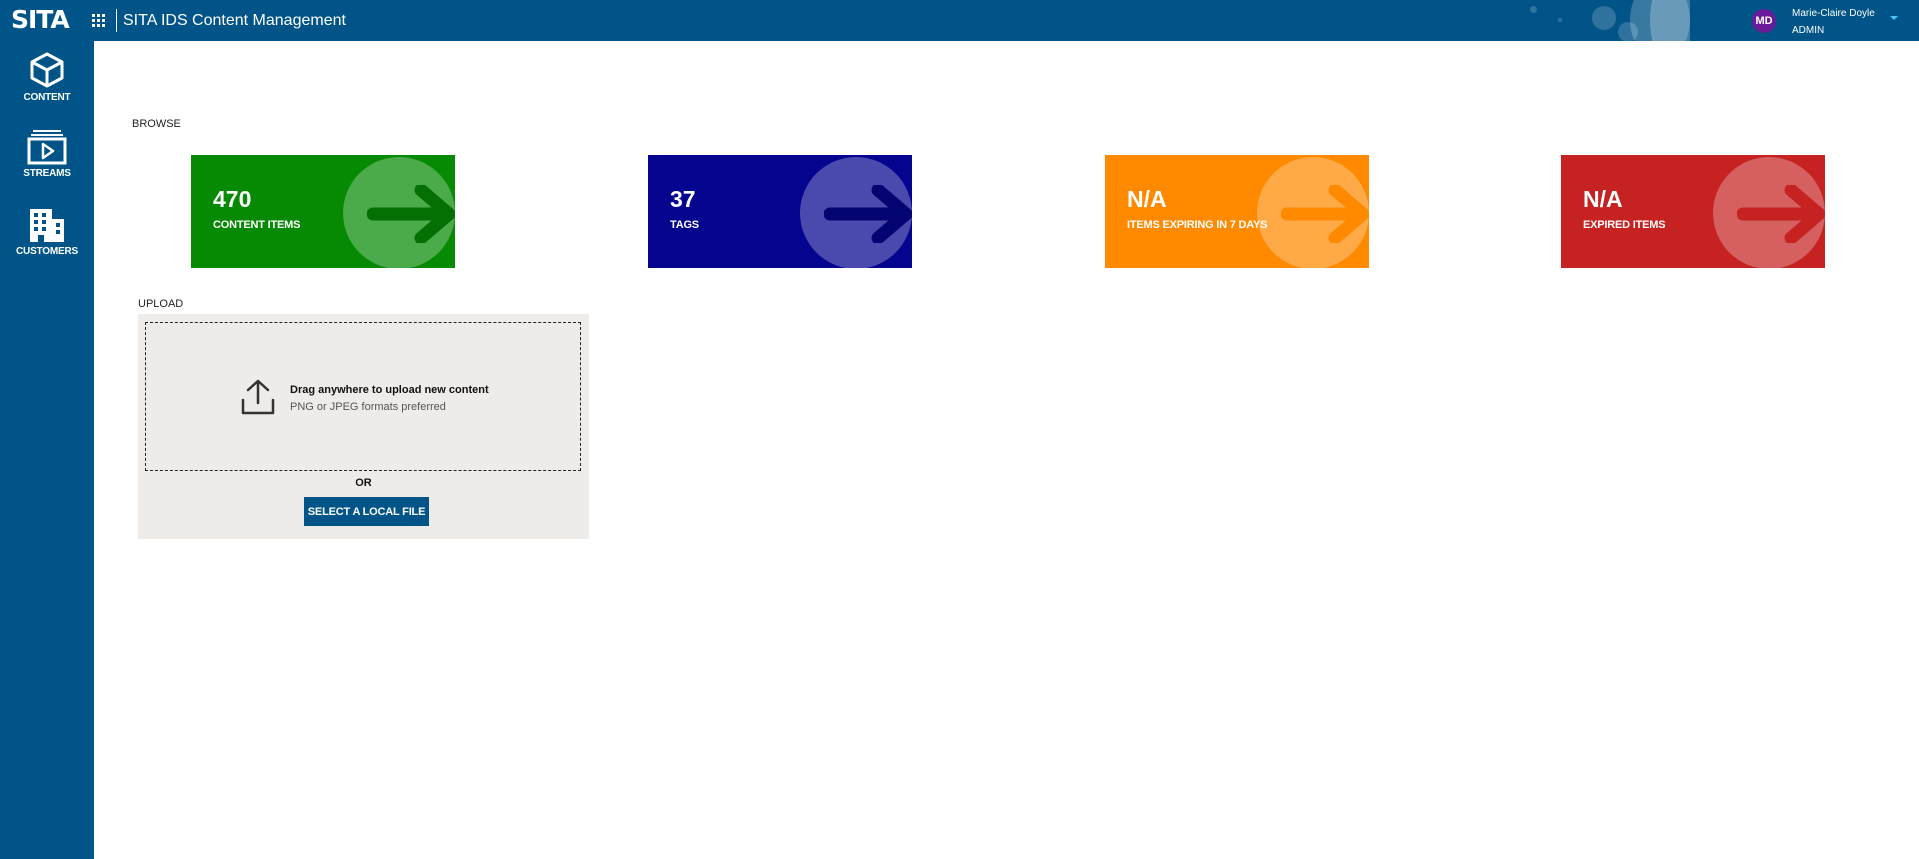 This screenshot has width=1919, height=859. Describe the element at coordinates (47, 97) in the screenshot. I see `sidebar-item-label: CONTENT` at that location.